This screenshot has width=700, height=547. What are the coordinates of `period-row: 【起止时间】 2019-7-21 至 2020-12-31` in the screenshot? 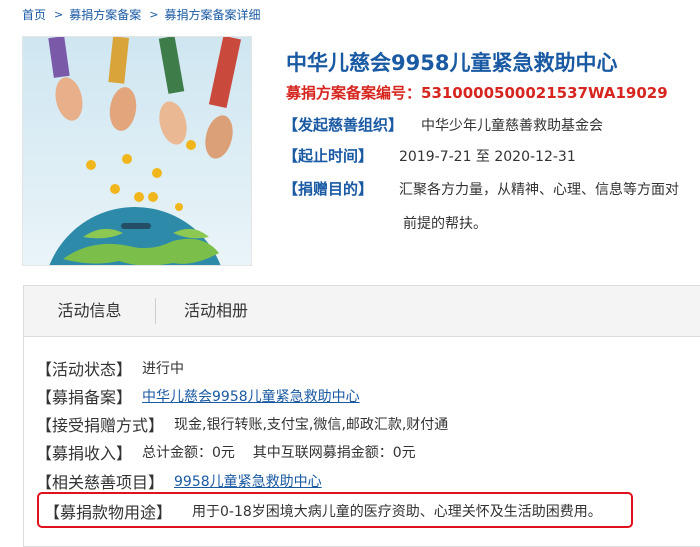 It's located at (429, 155).